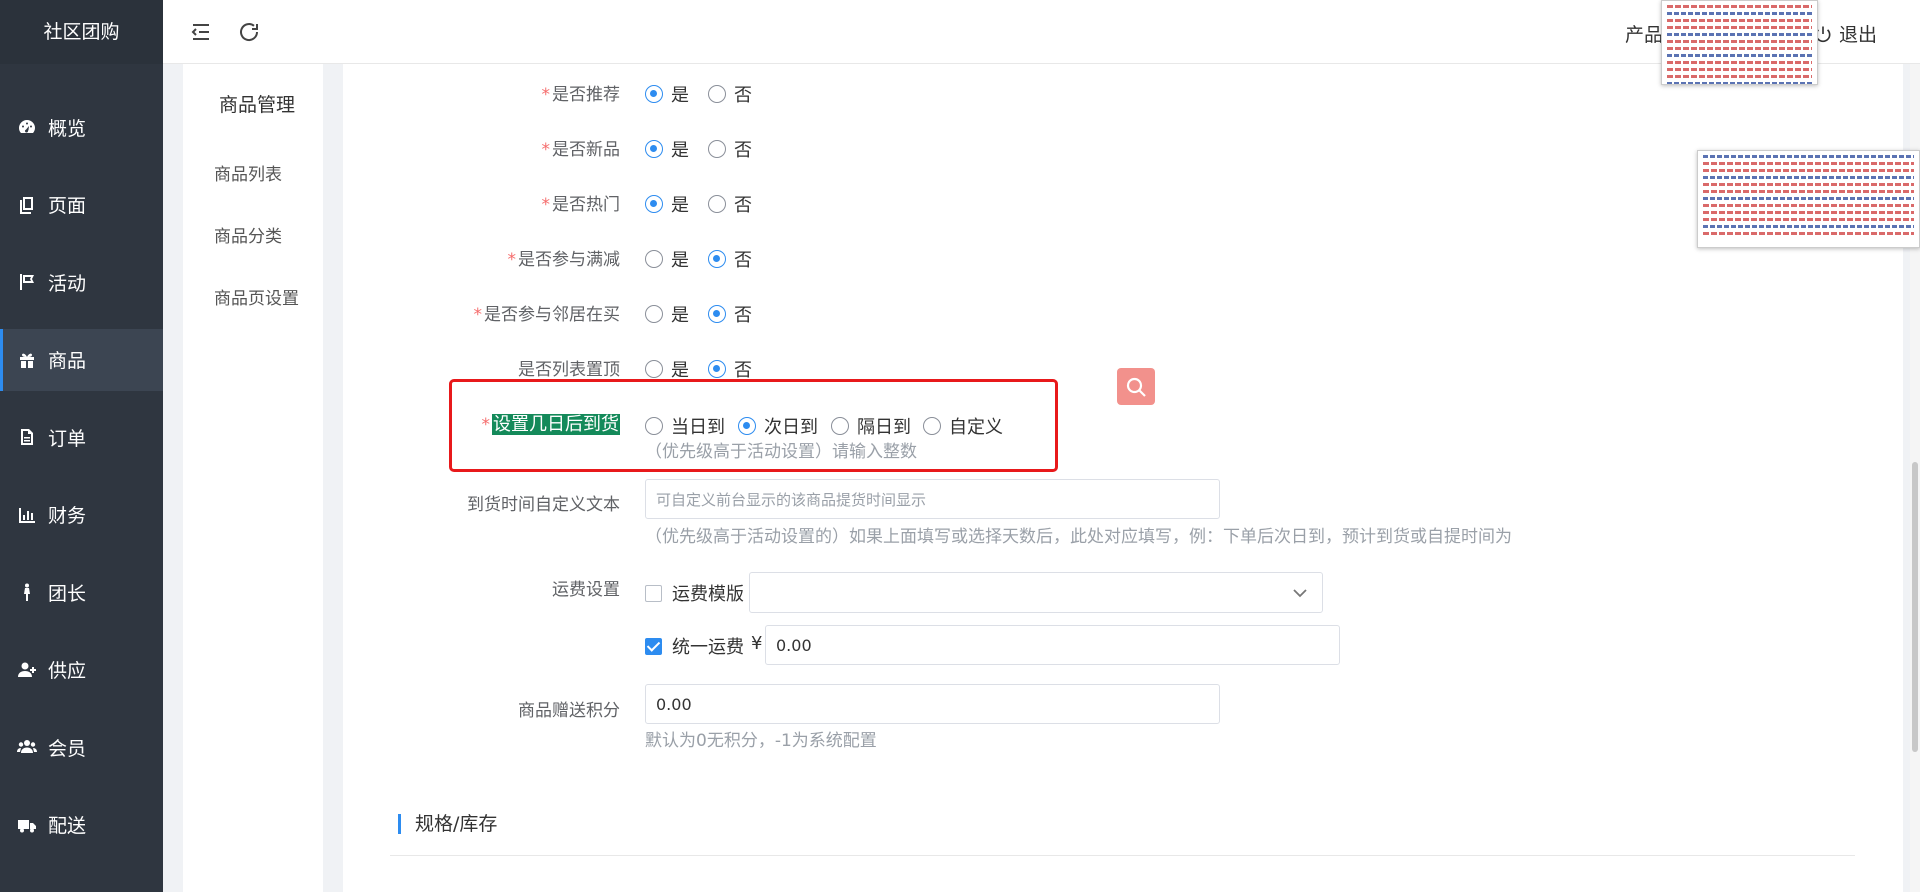 This screenshot has width=1920, height=892. Describe the element at coordinates (27, 437) in the screenshot. I see `document-icon` at that location.